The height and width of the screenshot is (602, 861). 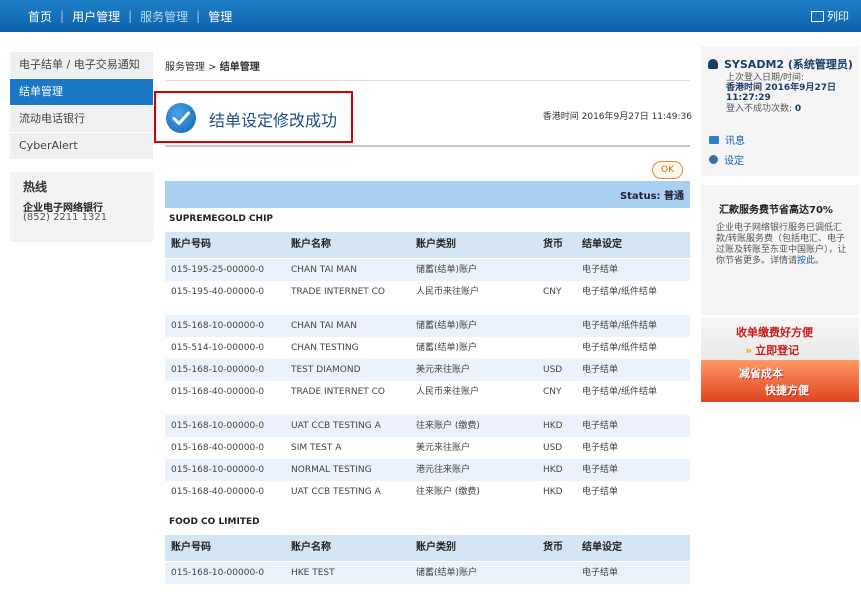 I want to click on print-label: 列印, so click(x=838, y=16).